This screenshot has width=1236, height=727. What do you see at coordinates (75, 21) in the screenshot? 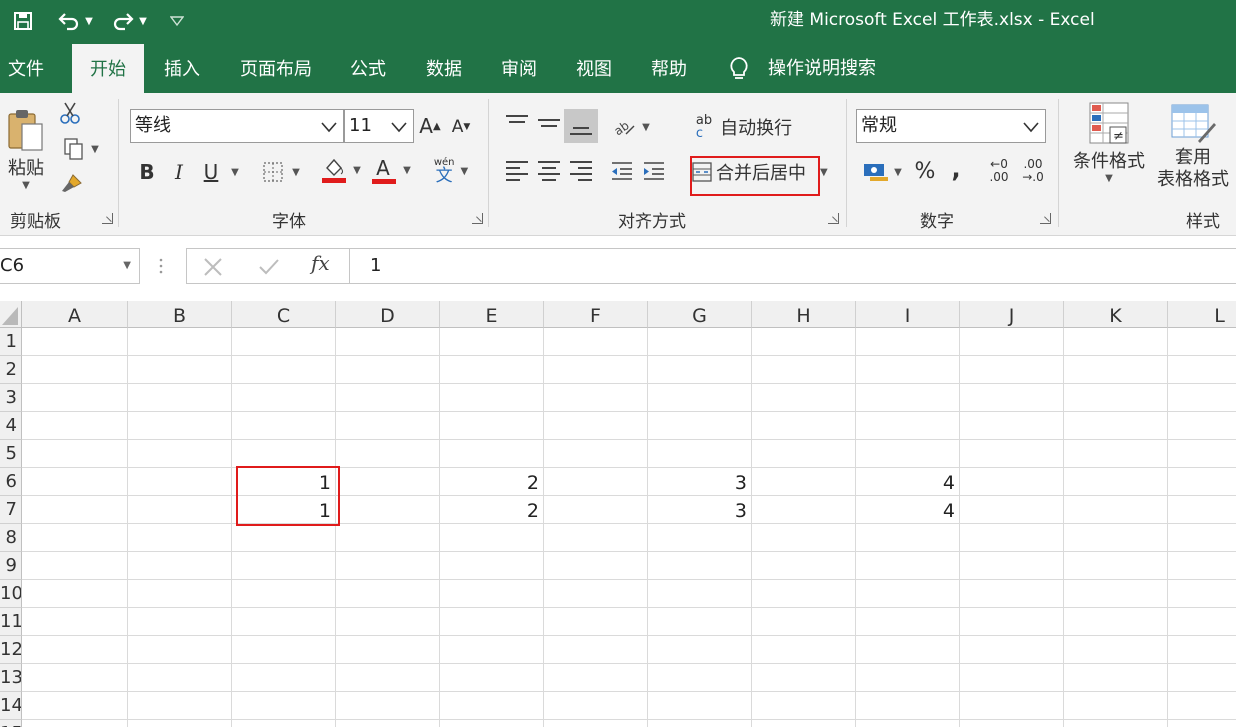
I see `undo-button: ▼` at bounding box center [75, 21].